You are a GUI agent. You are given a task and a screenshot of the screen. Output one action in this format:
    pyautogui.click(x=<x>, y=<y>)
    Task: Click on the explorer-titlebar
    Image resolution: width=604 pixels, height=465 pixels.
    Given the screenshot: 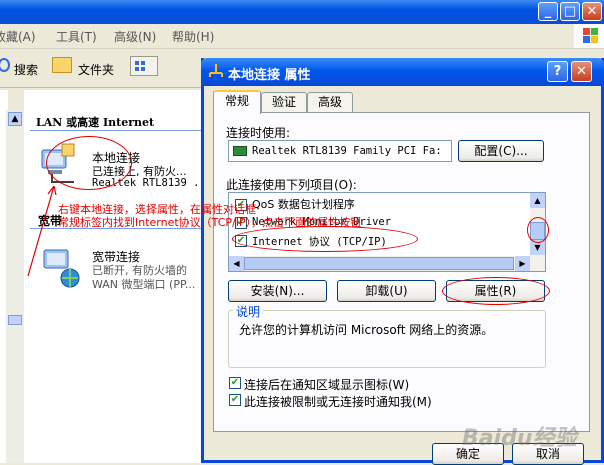 What is the action you would take?
    pyautogui.click(x=302, y=12)
    